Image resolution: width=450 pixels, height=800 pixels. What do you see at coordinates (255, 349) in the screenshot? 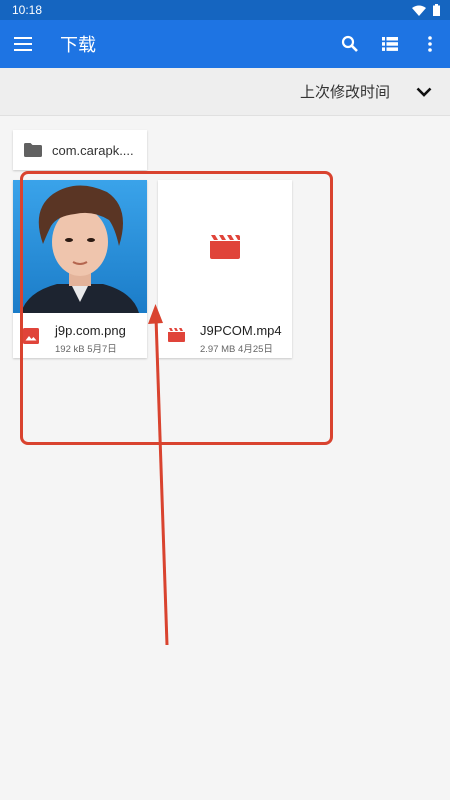
I see `file-date: 4月25日` at bounding box center [255, 349].